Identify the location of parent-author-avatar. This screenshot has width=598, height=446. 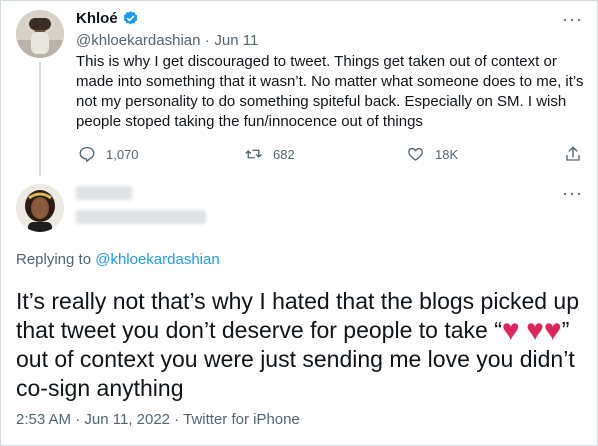
(40, 34).